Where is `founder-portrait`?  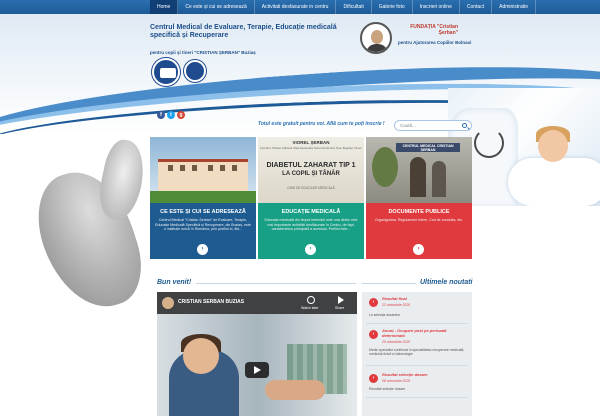 founder-portrait is located at coordinates (376, 38).